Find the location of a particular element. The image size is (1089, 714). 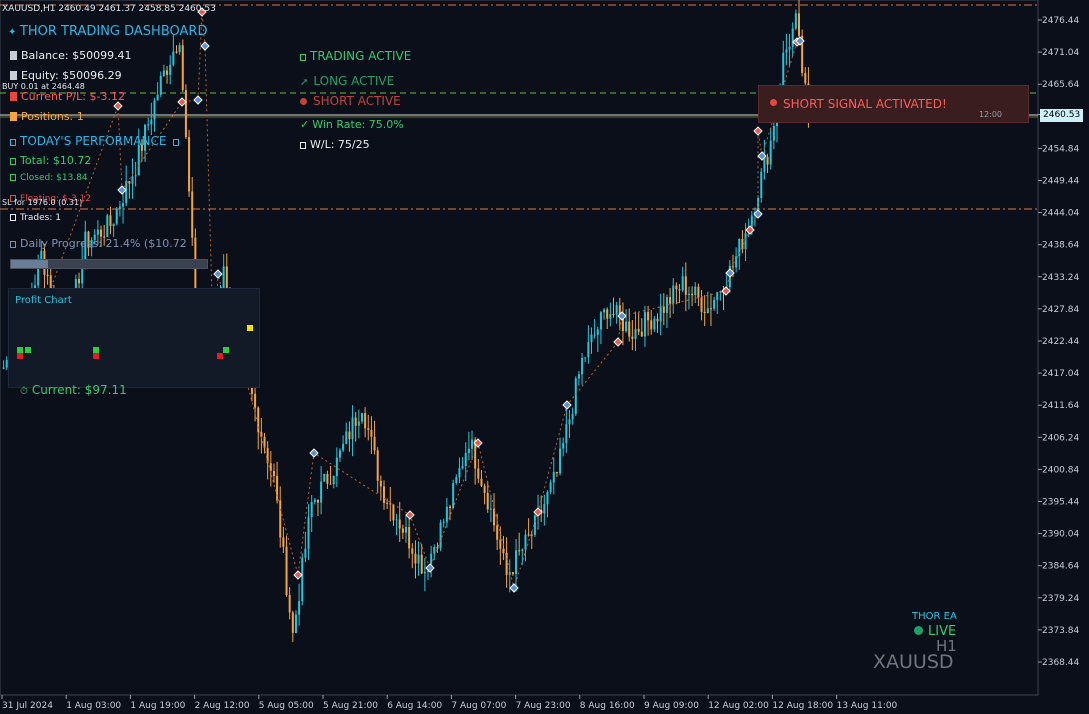

y-tick-label: 2465.64 is located at coordinates (1060, 85).